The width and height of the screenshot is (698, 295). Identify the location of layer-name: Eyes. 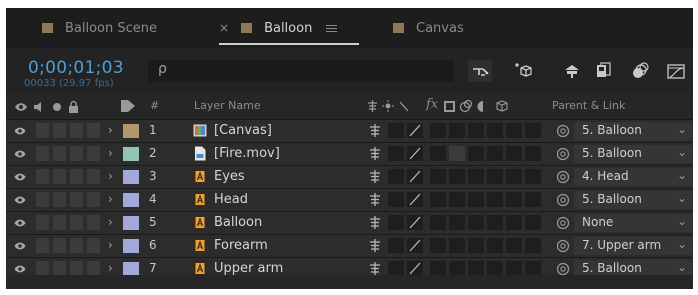
(229, 176).